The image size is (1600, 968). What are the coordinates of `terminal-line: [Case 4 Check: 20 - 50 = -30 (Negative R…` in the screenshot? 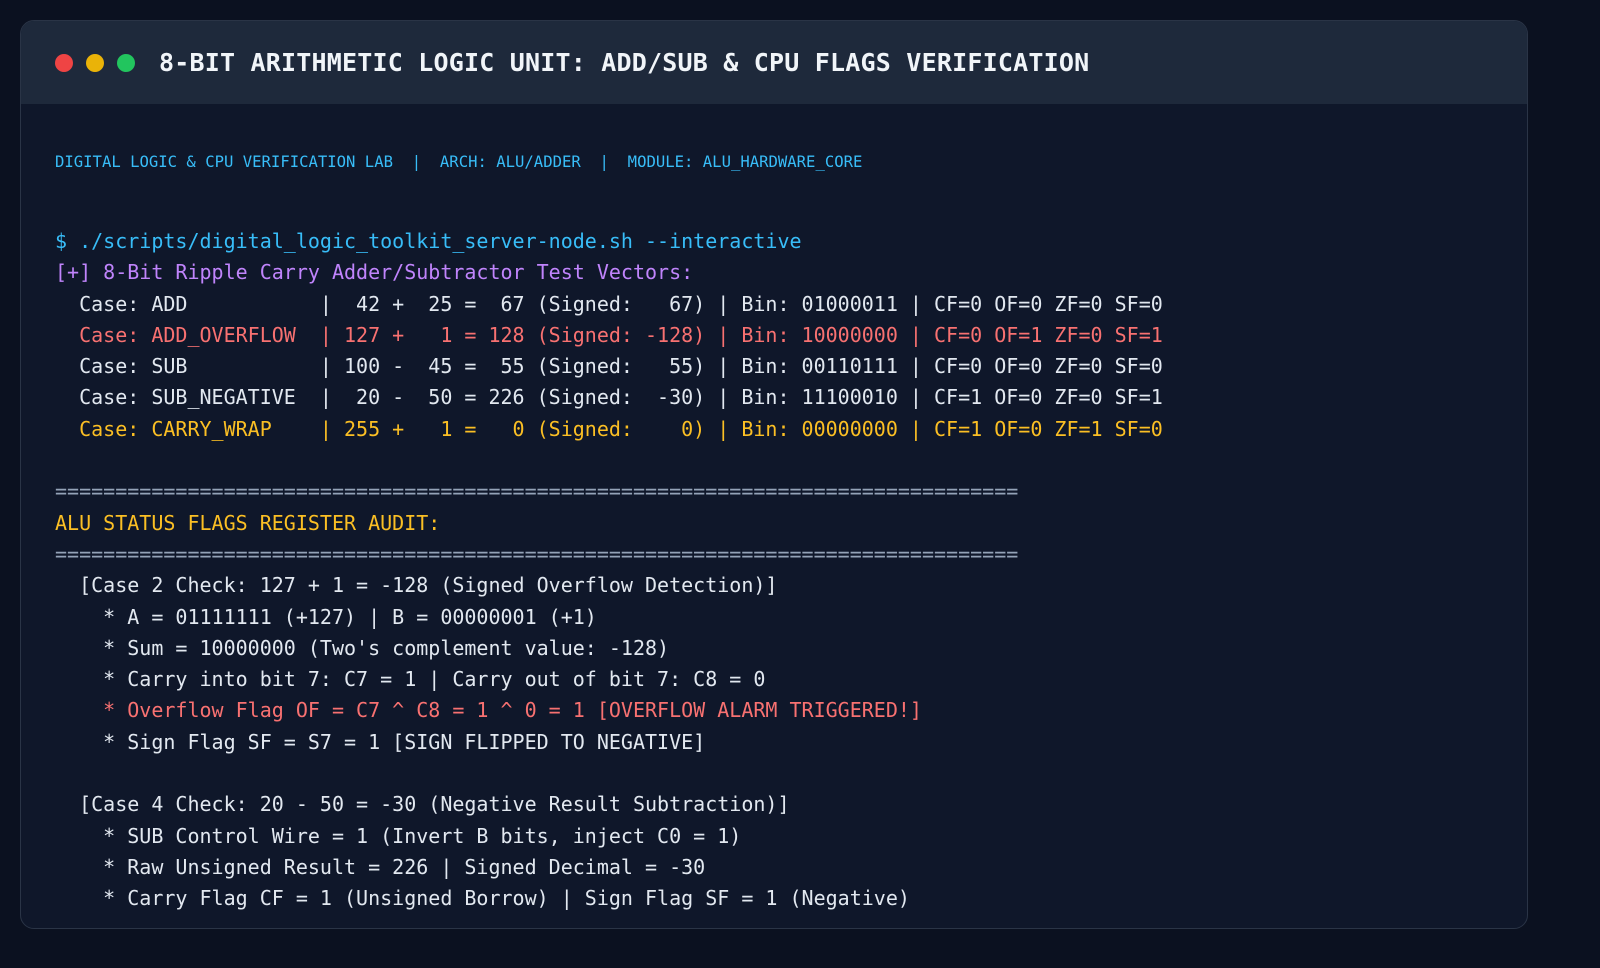 It's located at (422, 804).